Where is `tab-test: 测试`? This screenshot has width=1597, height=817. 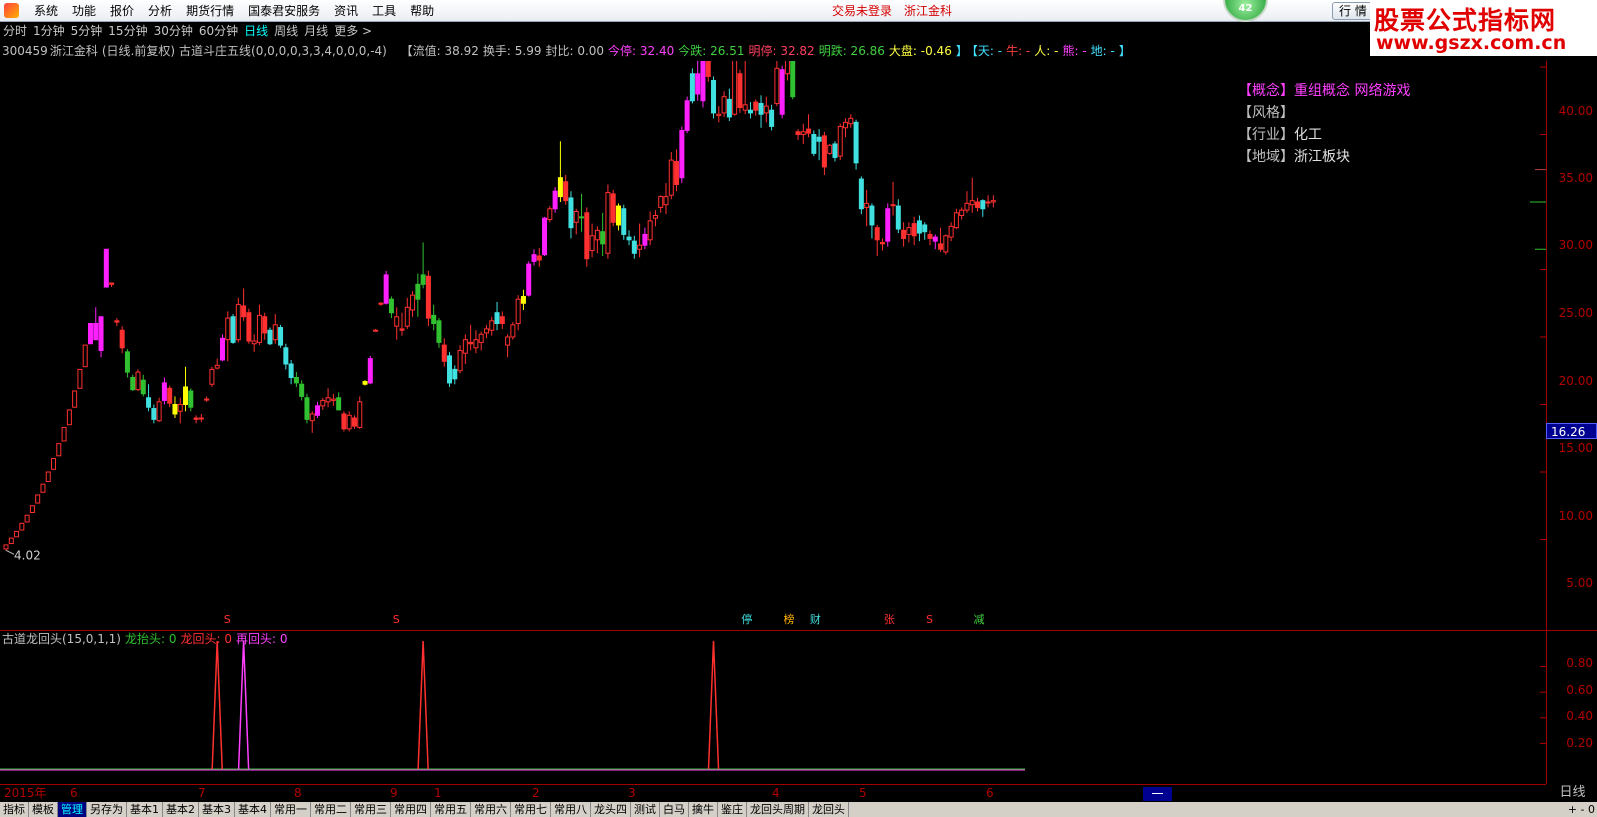
tab-test: 测试 is located at coordinates (645, 809).